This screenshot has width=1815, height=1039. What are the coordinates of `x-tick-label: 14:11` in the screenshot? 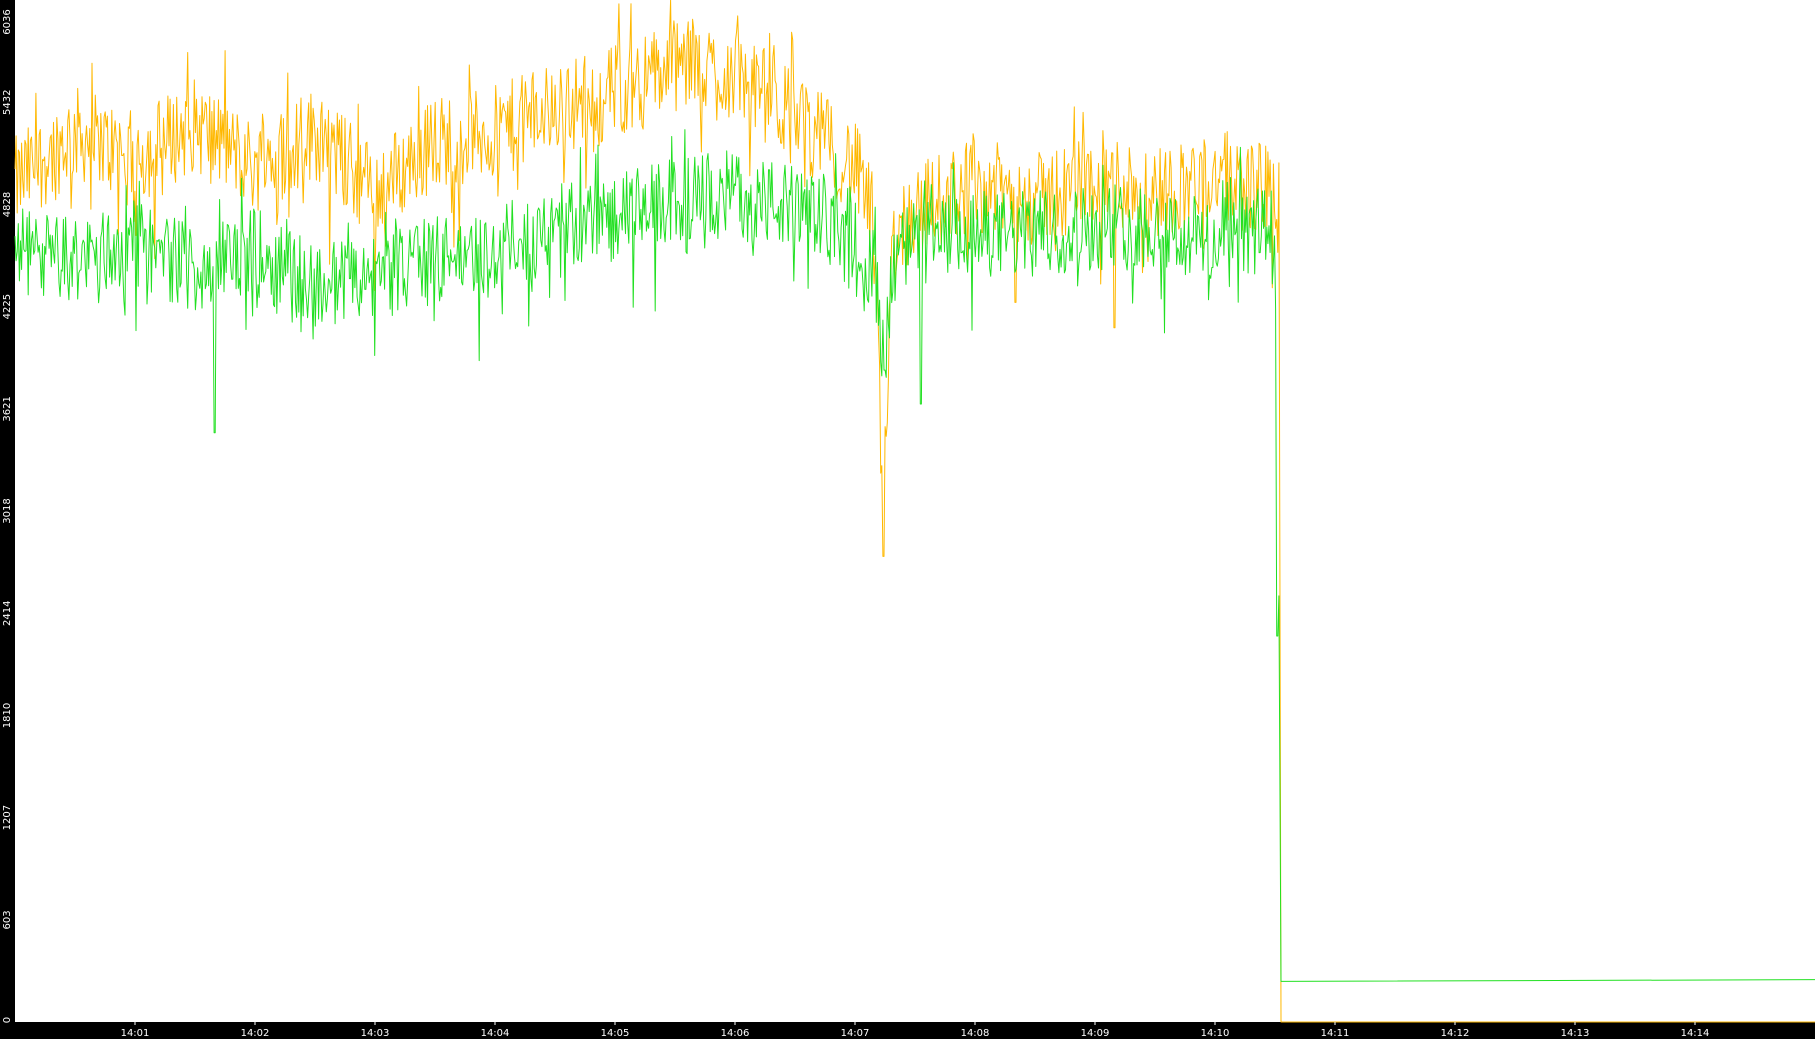 It's located at (1335, 1033).